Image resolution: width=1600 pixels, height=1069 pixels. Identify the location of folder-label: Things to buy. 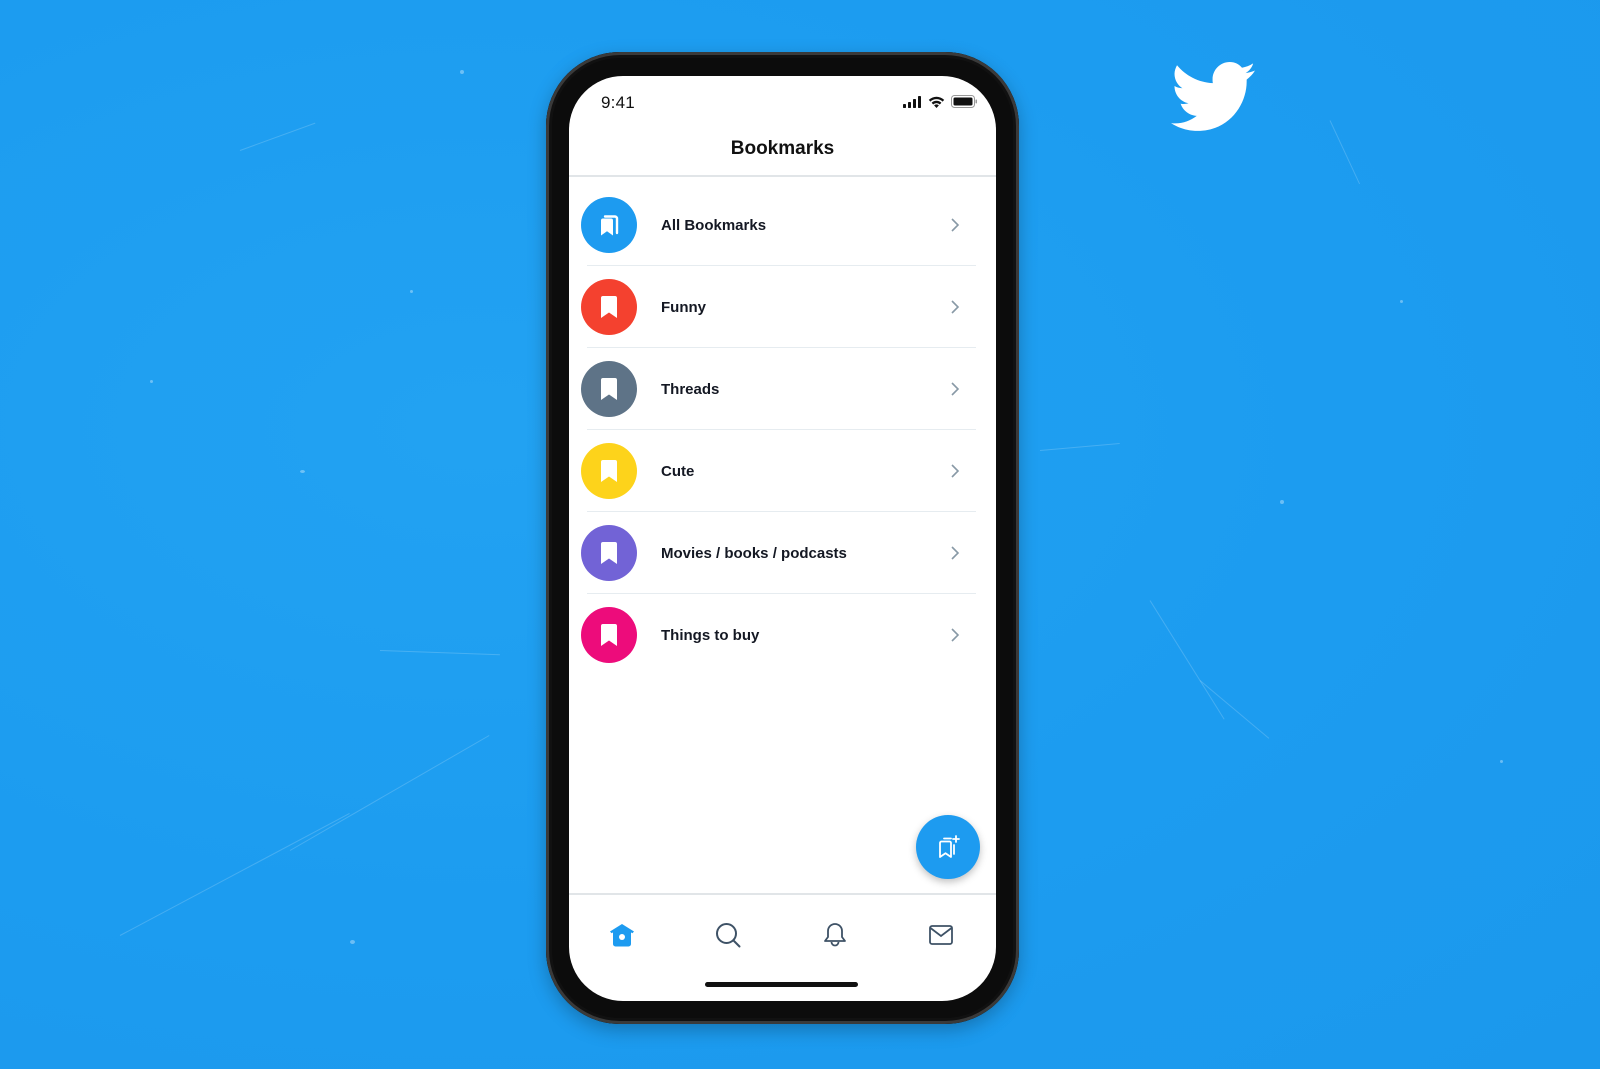
(710, 635).